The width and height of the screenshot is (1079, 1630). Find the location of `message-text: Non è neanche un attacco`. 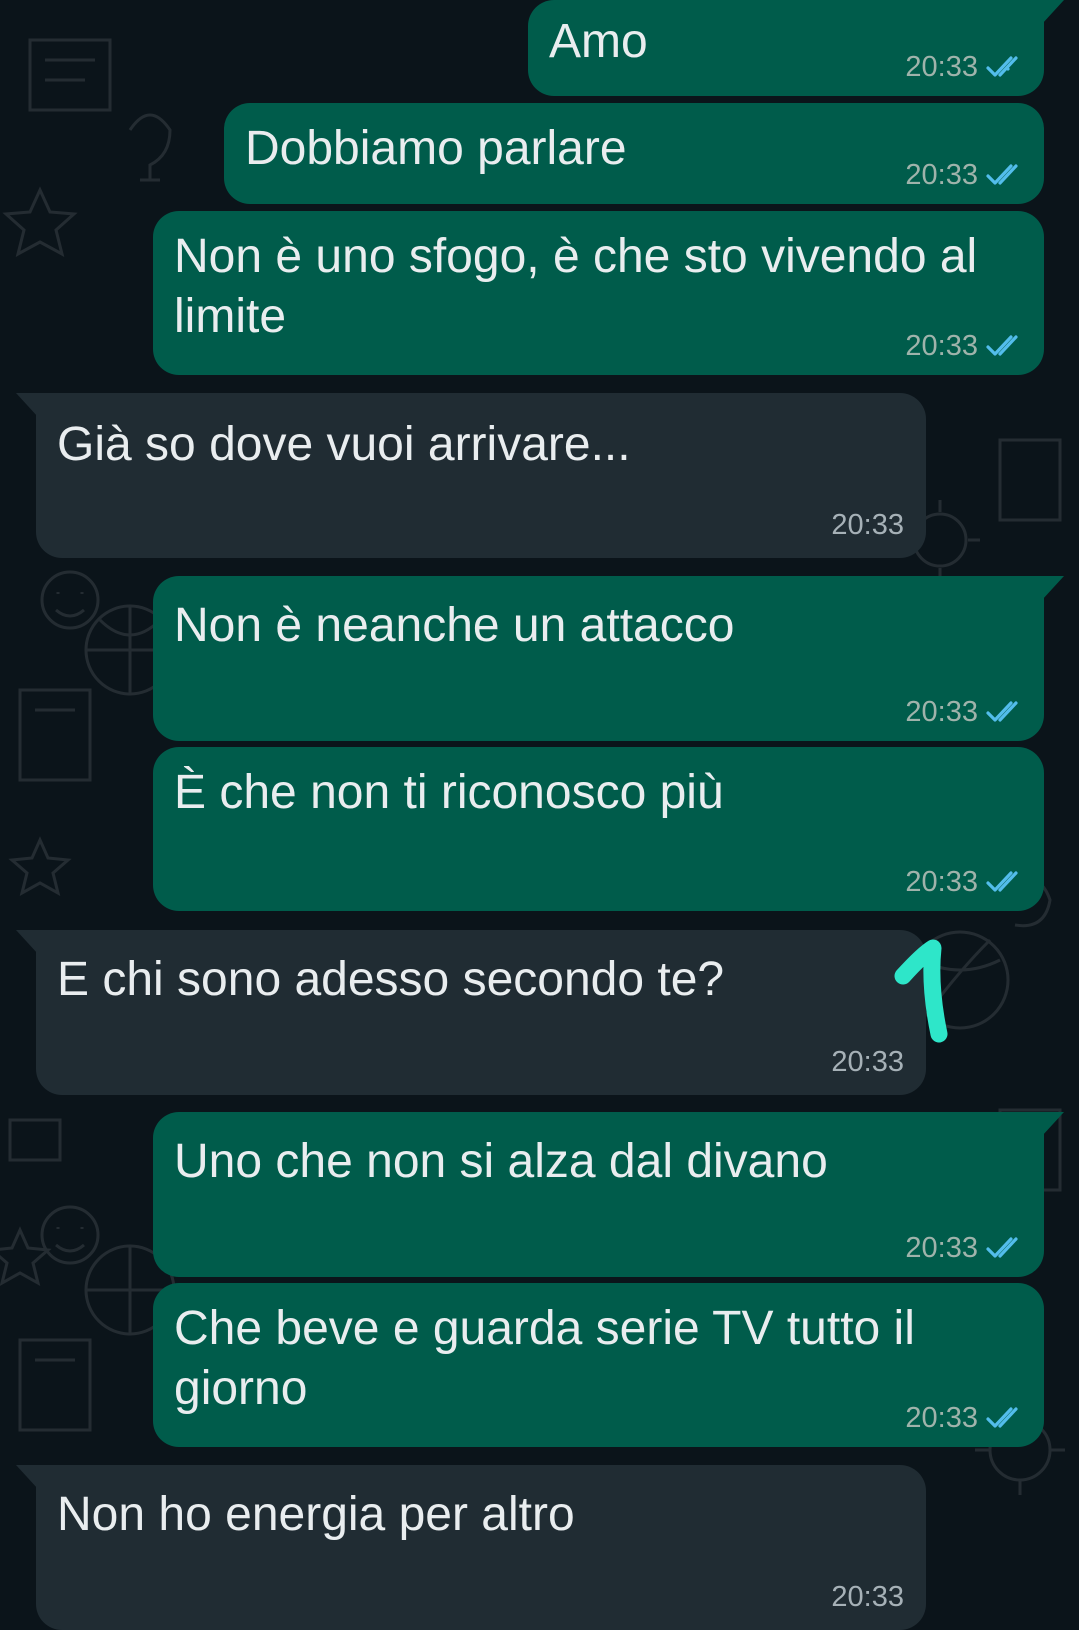

message-text: Non è neanche un attacco is located at coordinates (454, 625).